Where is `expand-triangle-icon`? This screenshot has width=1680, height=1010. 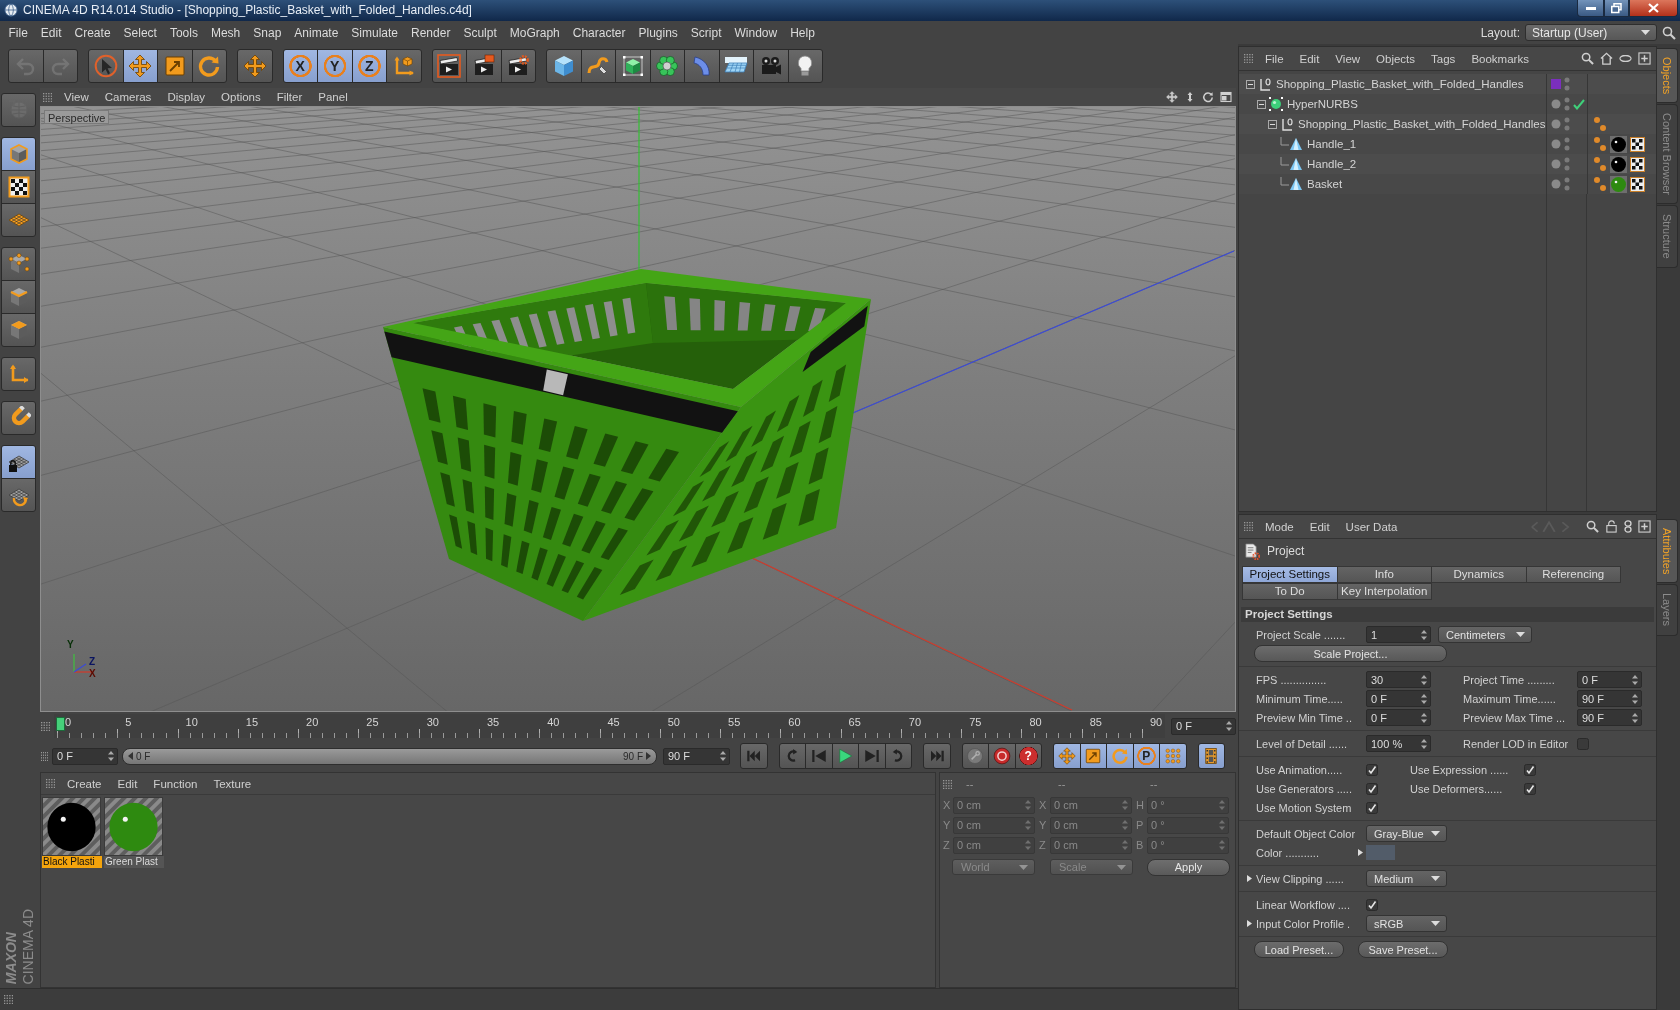 expand-triangle-icon is located at coordinates (1249, 923).